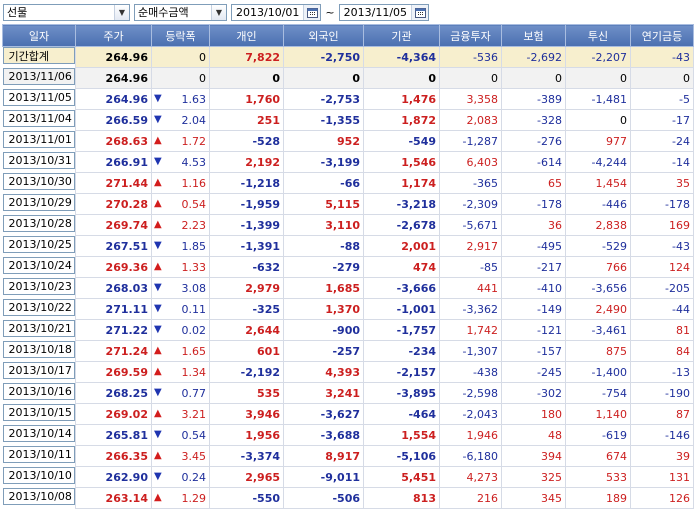 Image resolution: width=695 pixels, height=509 pixels. I want to click on row-investment-trust: -619, so click(598, 435).